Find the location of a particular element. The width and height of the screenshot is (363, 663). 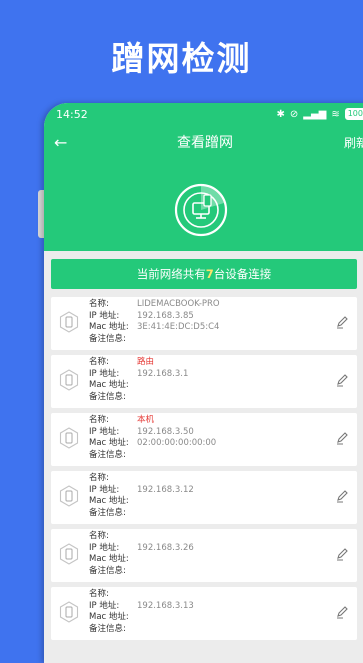

device-count-banner: 当前网络共有7台设备连接 is located at coordinates (204, 274).